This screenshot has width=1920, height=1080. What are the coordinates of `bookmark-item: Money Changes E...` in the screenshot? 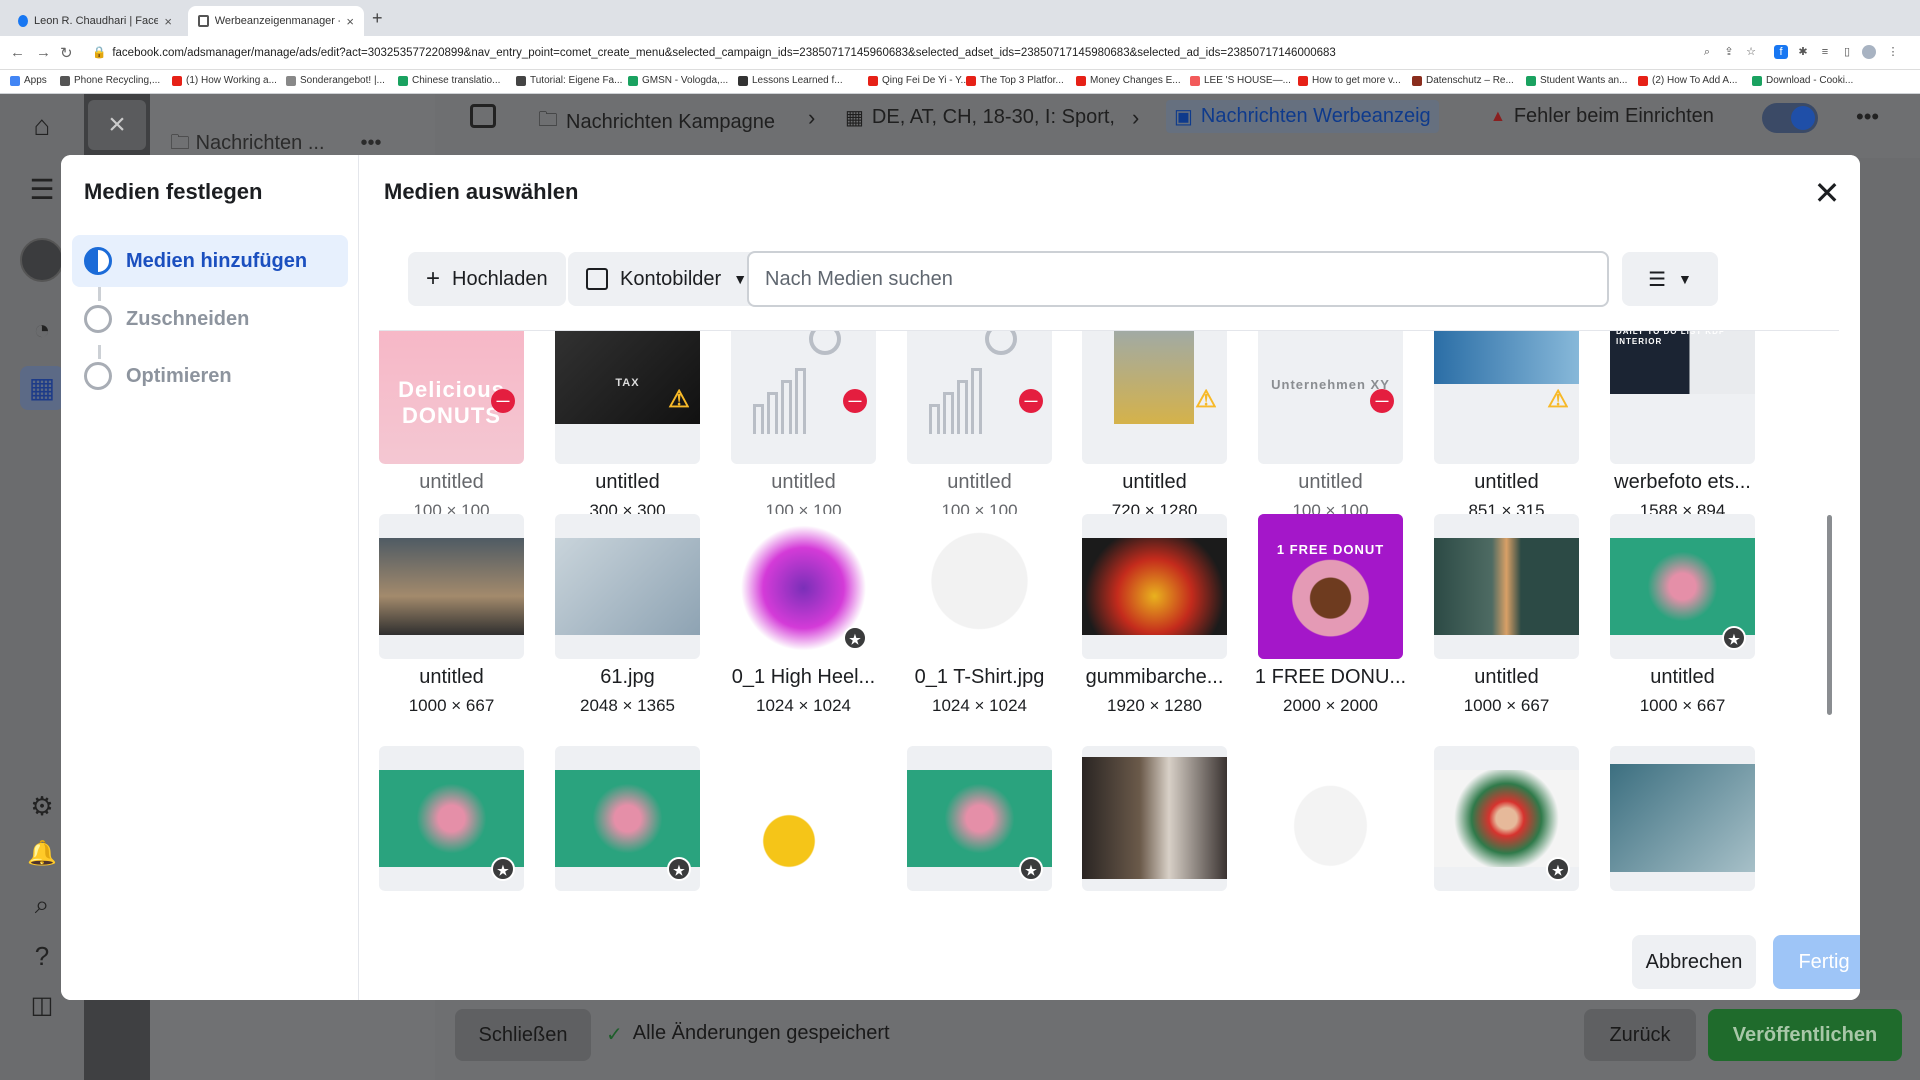 It's located at (1128, 80).